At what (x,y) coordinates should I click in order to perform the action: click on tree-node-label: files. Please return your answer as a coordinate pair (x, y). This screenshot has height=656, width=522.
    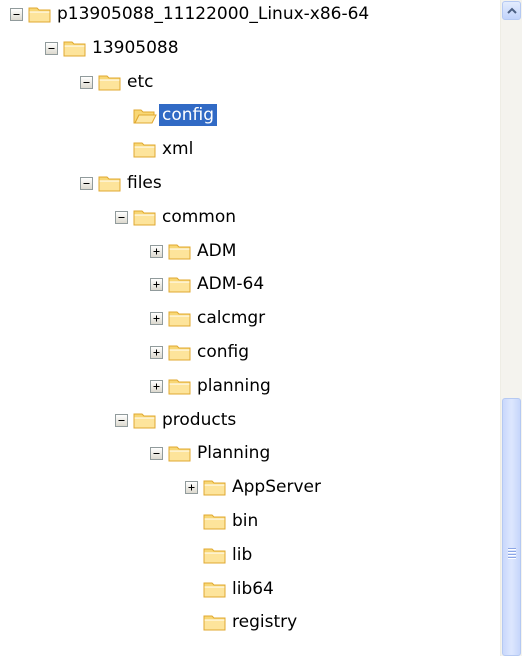
    Looking at the image, I should click on (144, 183).